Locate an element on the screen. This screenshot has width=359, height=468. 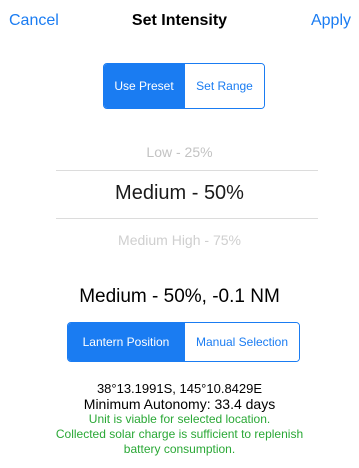
autonomy-text: Minimum Autonomy: 33.4 days is located at coordinates (179, 404).